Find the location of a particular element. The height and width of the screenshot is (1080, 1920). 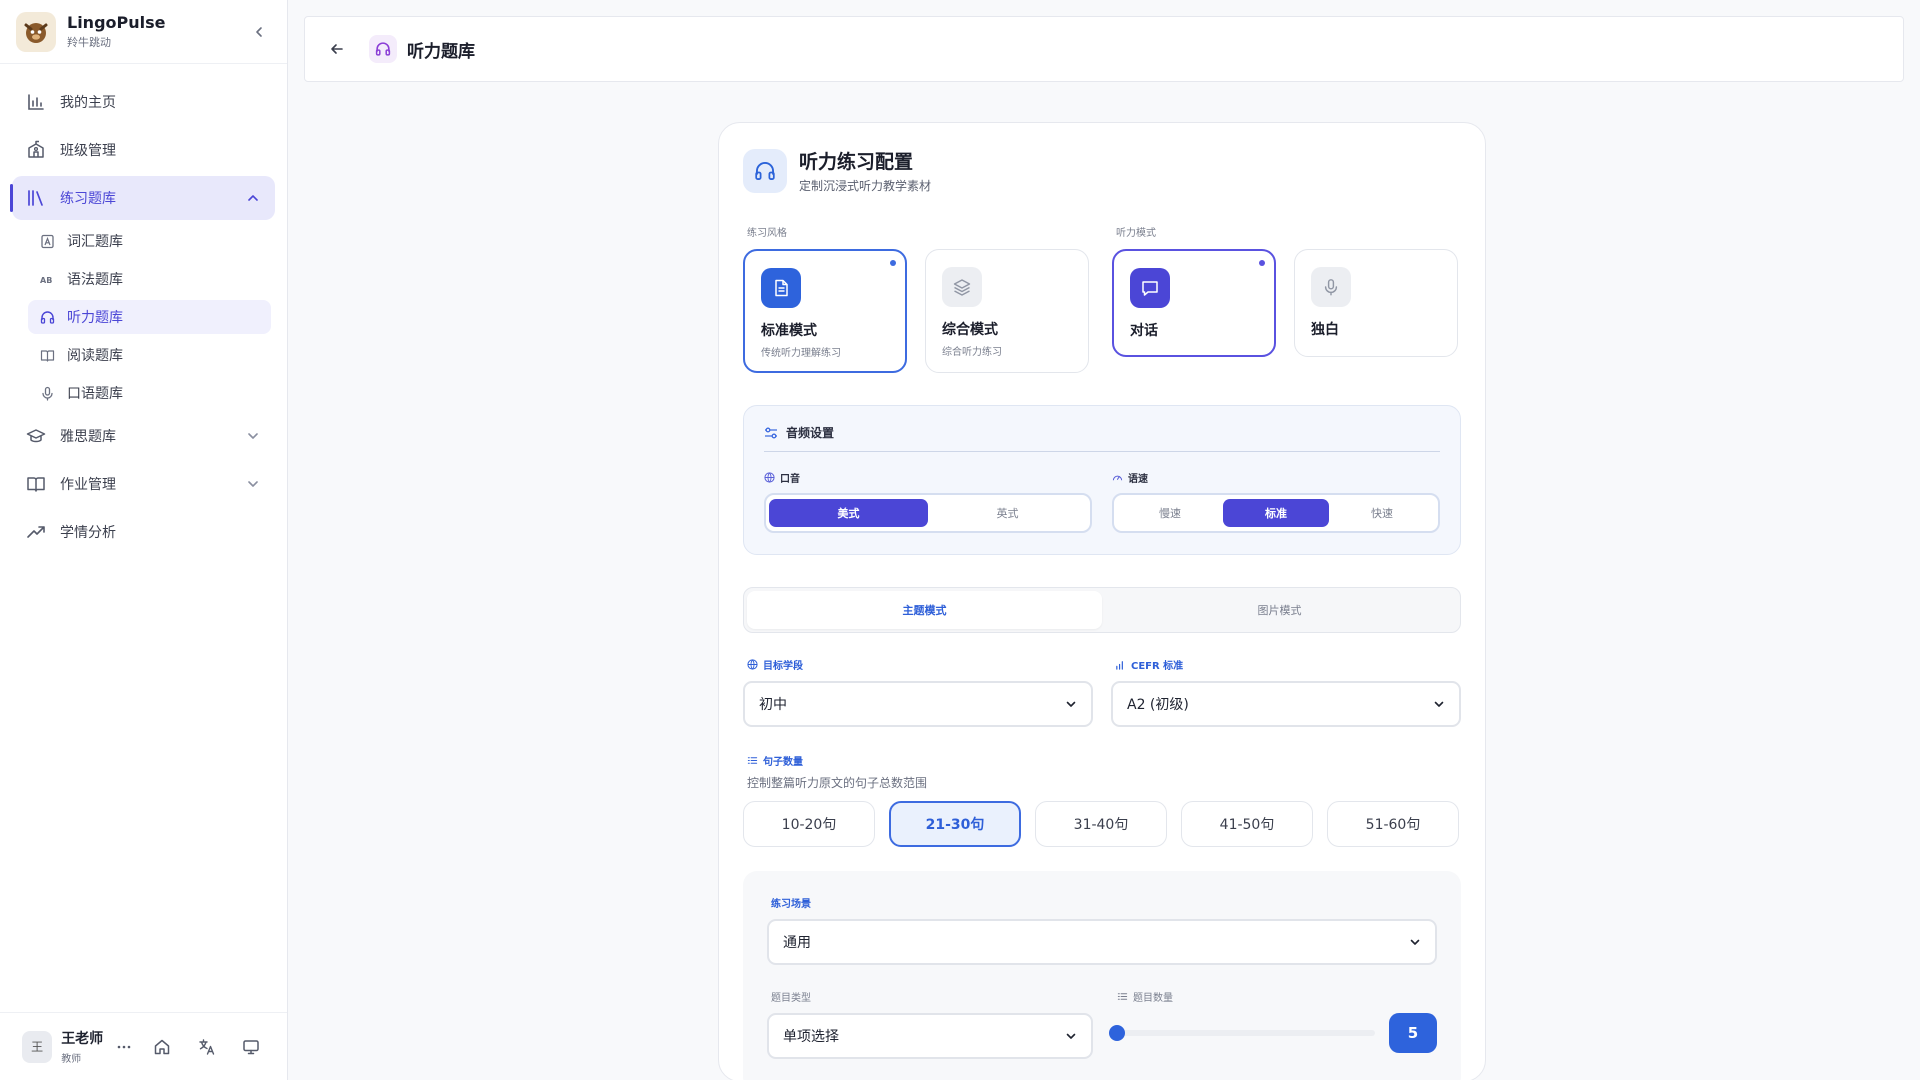

sidebar-item-homework: 作业管理 is located at coordinates (143, 484).